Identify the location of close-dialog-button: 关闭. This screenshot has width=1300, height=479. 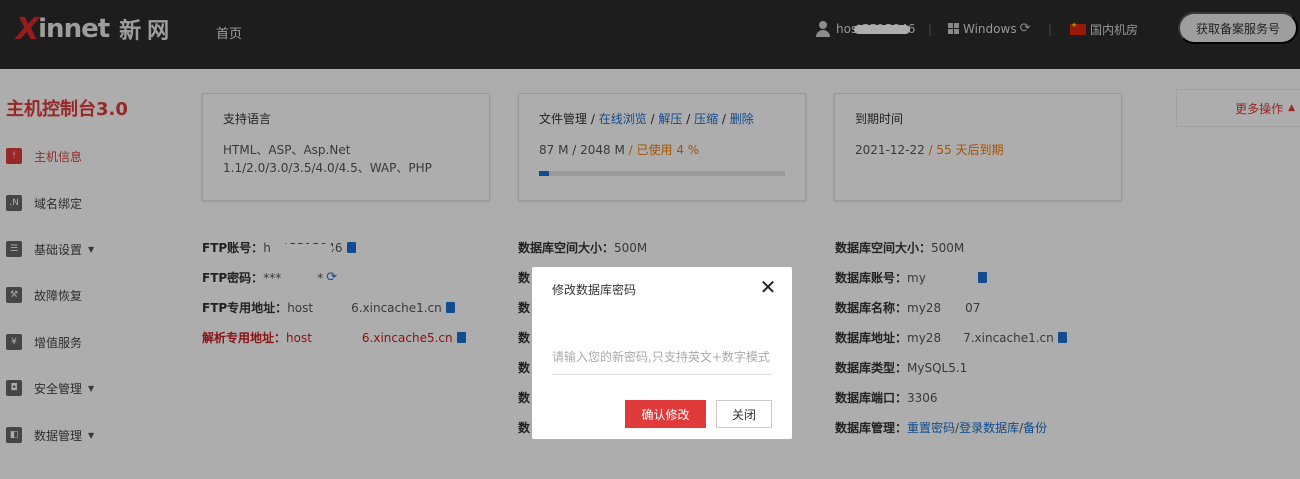
(744, 414).